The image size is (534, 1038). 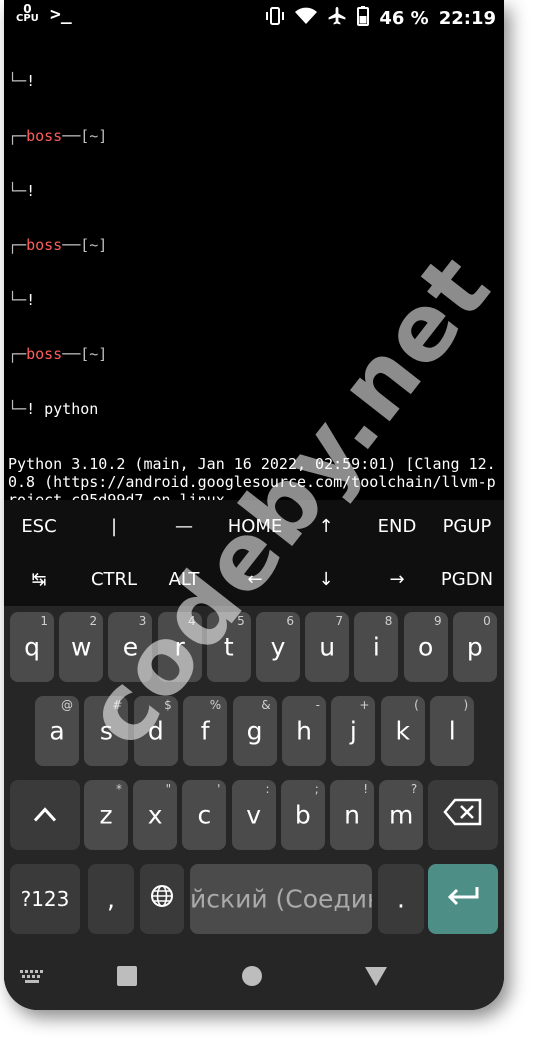 I want to click on key-letter: p, so click(x=474, y=647).